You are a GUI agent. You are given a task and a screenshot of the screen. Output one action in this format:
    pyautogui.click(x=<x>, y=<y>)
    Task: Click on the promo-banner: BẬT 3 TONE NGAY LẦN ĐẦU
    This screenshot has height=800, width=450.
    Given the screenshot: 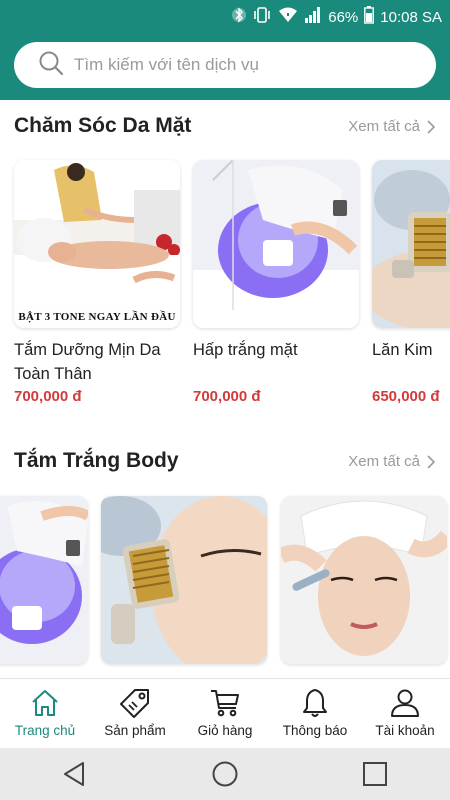 What is the action you would take?
    pyautogui.click(x=97, y=317)
    